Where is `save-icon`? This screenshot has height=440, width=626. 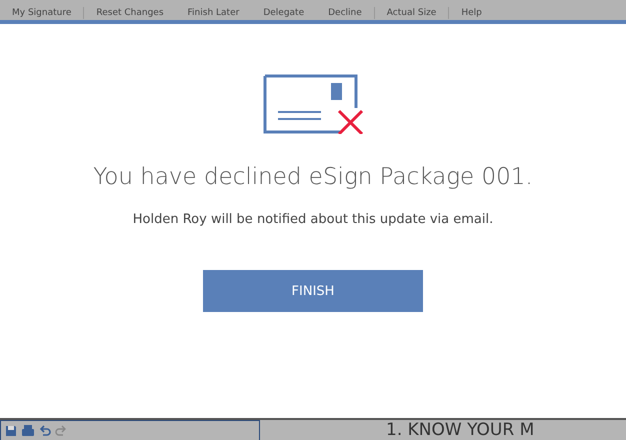 save-icon is located at coordinates (11, 431).